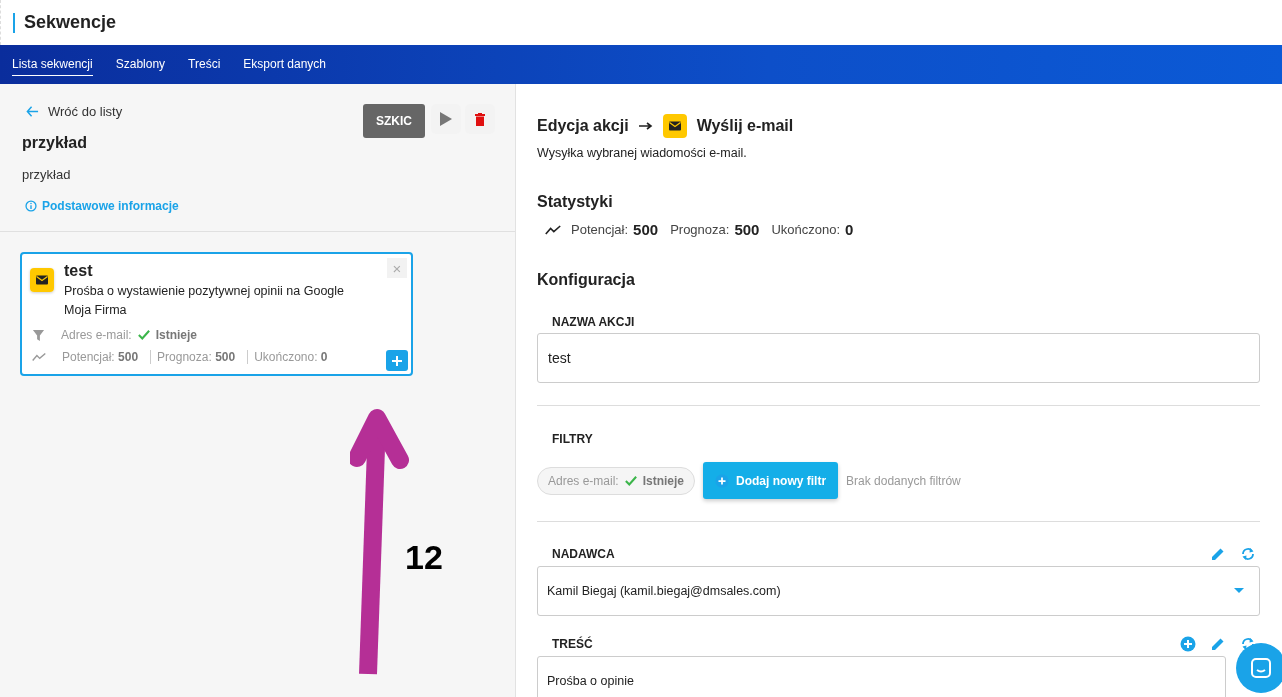 This screenshot has width=1282, height=697. Describe the element at coordinates (285, 64) in the screenshot. I see `nav-tab: Eksport danych` at that location.